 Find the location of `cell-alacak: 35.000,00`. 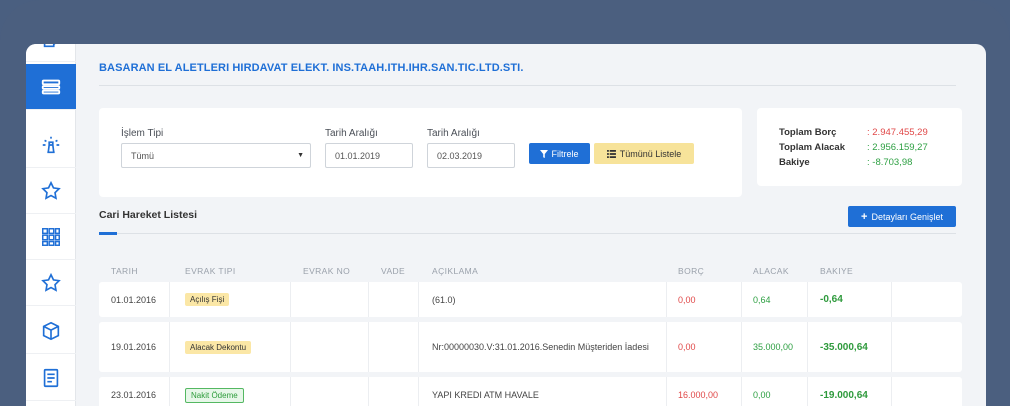

cell-alacak: 35.000,00 is located at coordinates (773, 347).